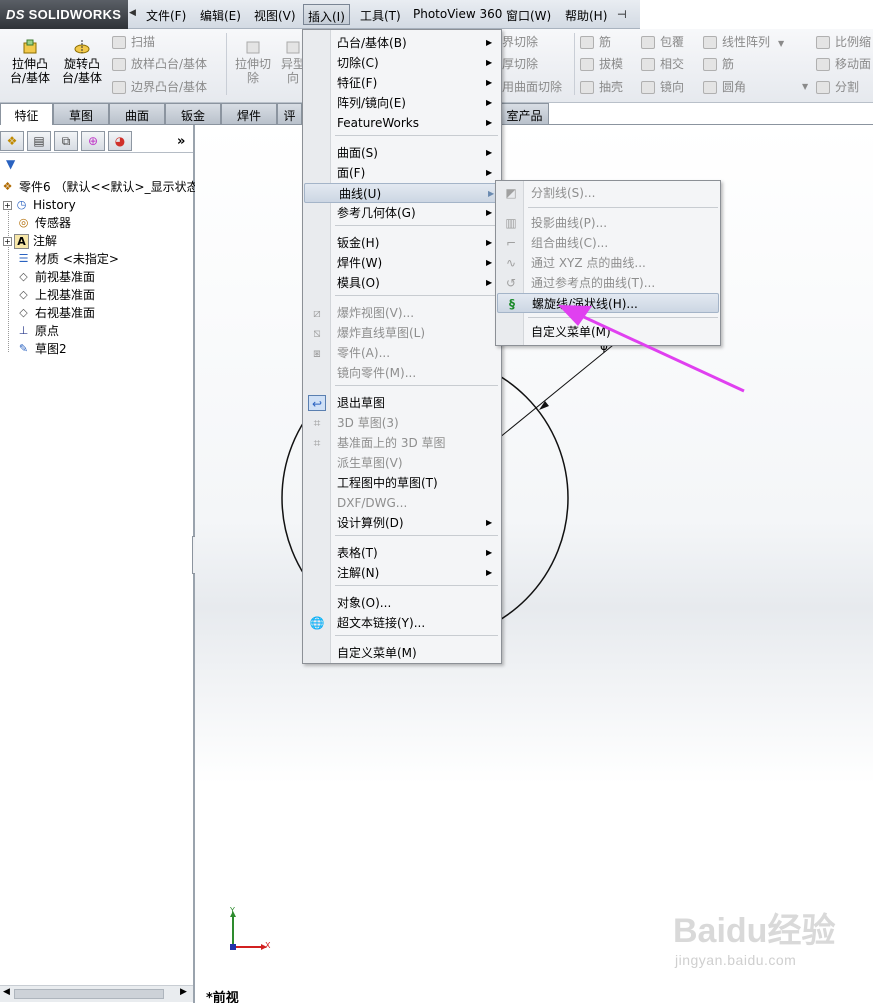 Image resolution: width=873 pixels, height=1003 pixels. I want to click on annotation-arrow, so click(651, 349).